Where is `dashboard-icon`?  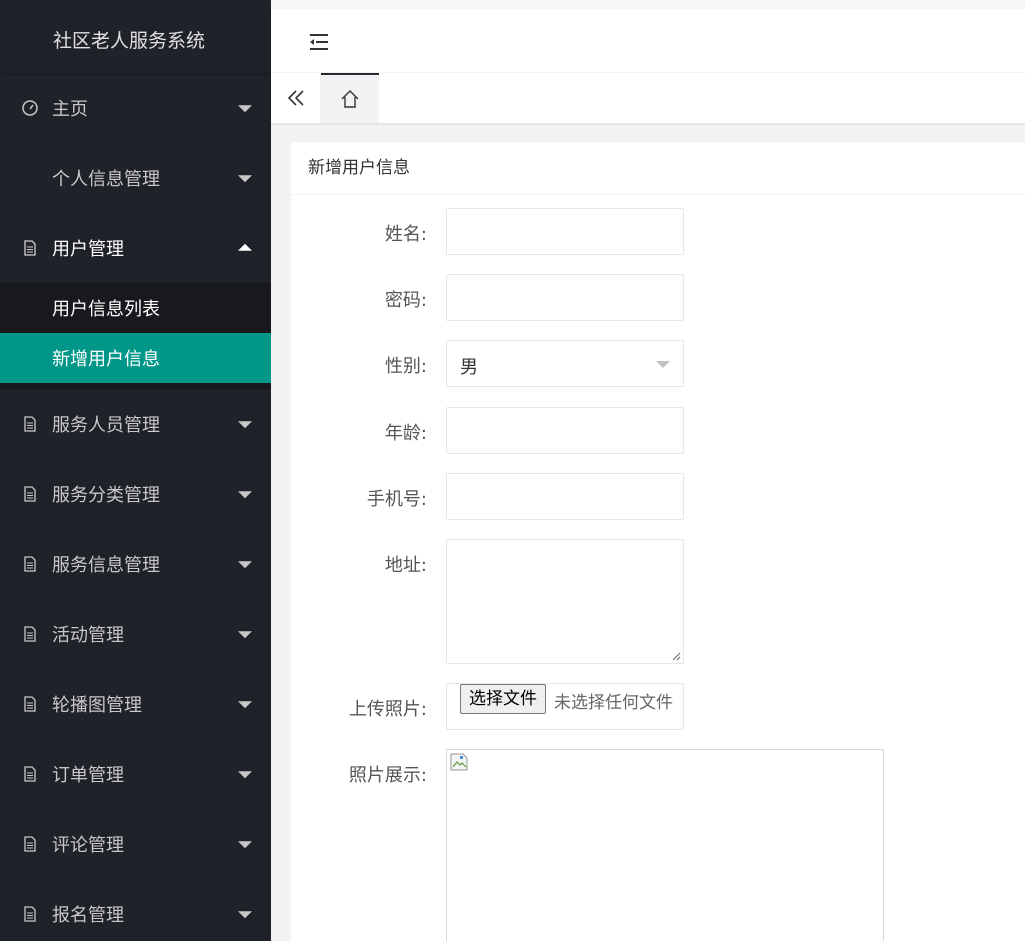 dashboard-icon is located at coordinates (30, 108).